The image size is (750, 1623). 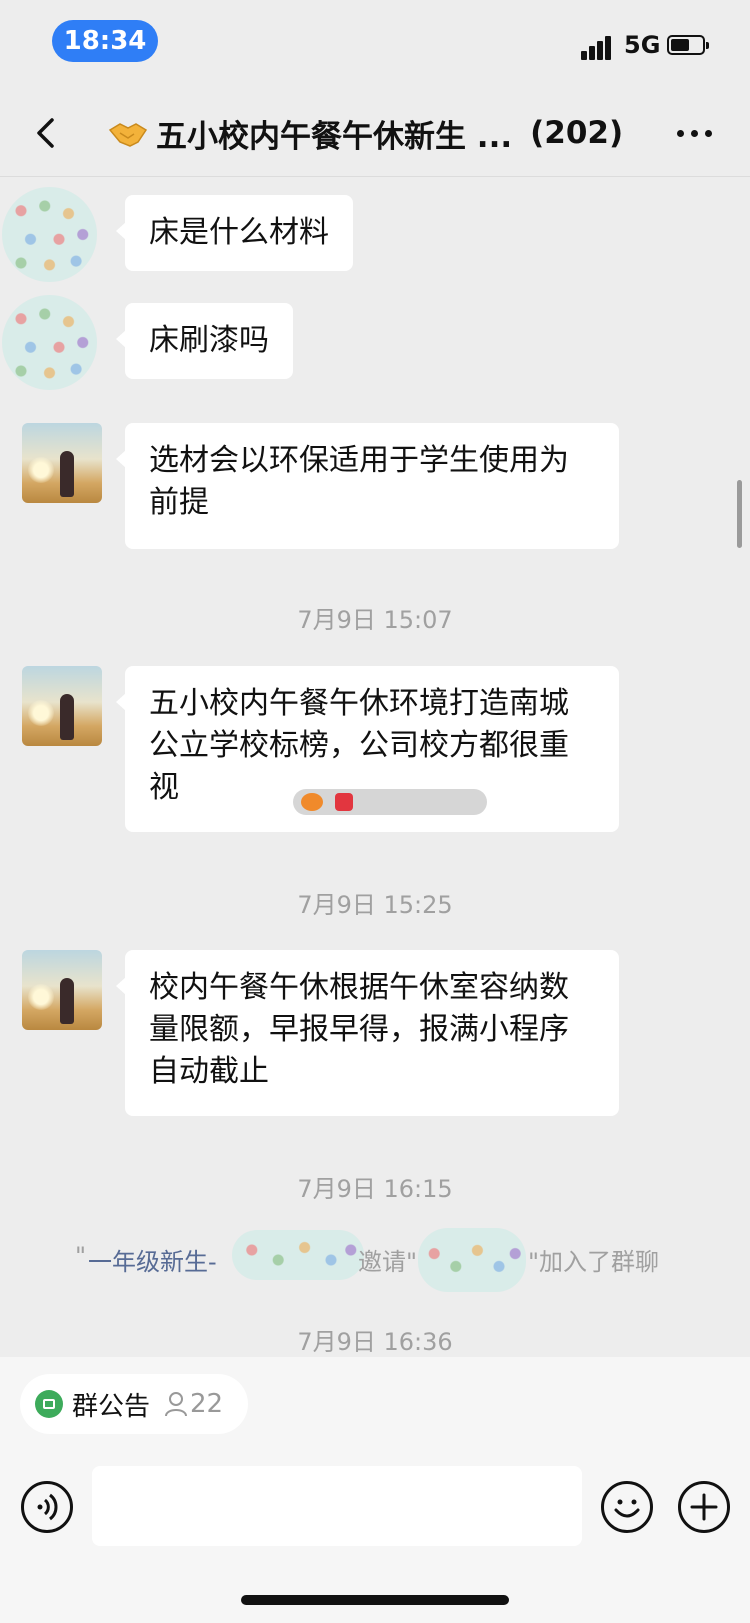 I want to click on group-notice-button: 群公告 22, so click(x=134, y=1404).